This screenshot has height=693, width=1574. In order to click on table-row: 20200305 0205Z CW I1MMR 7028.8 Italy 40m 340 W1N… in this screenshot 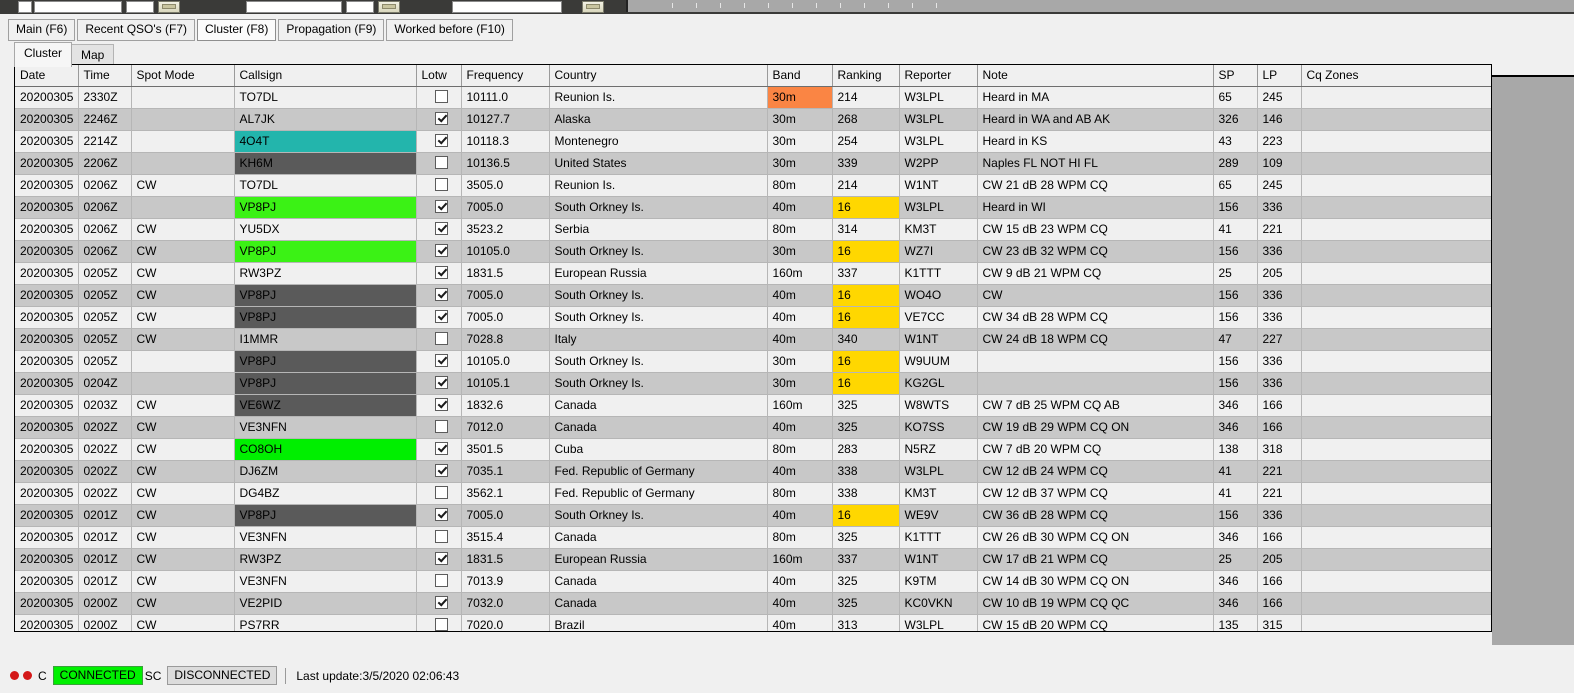, I will do `click(753, 339)`.